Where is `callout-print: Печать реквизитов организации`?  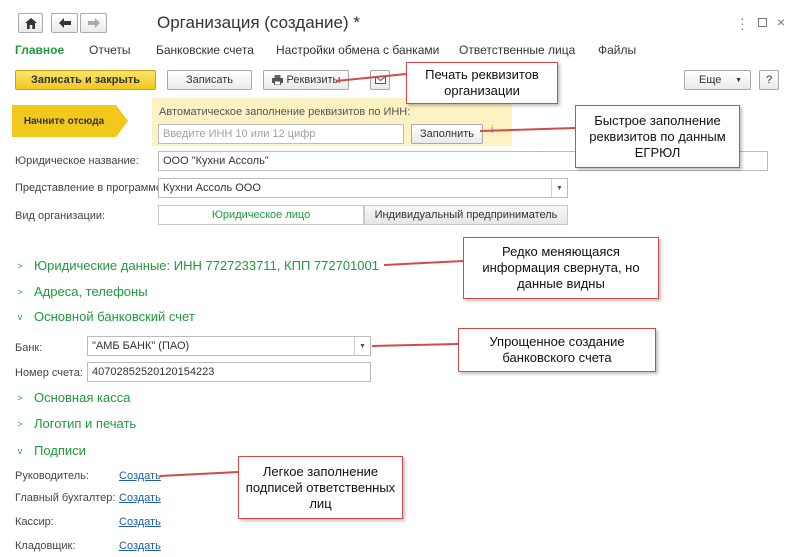
callout-print: Печать реквизитов организации is located at coordinates (482, 83).